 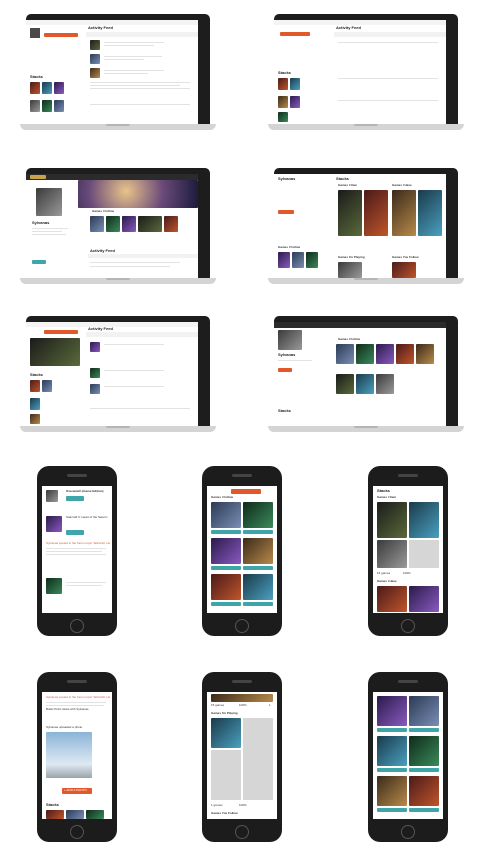 What do you see at coordinates (75, 790) in the screenshot?
I see `add-photo-label: + ADD A PHOTO` at bounding box center [75, 790].